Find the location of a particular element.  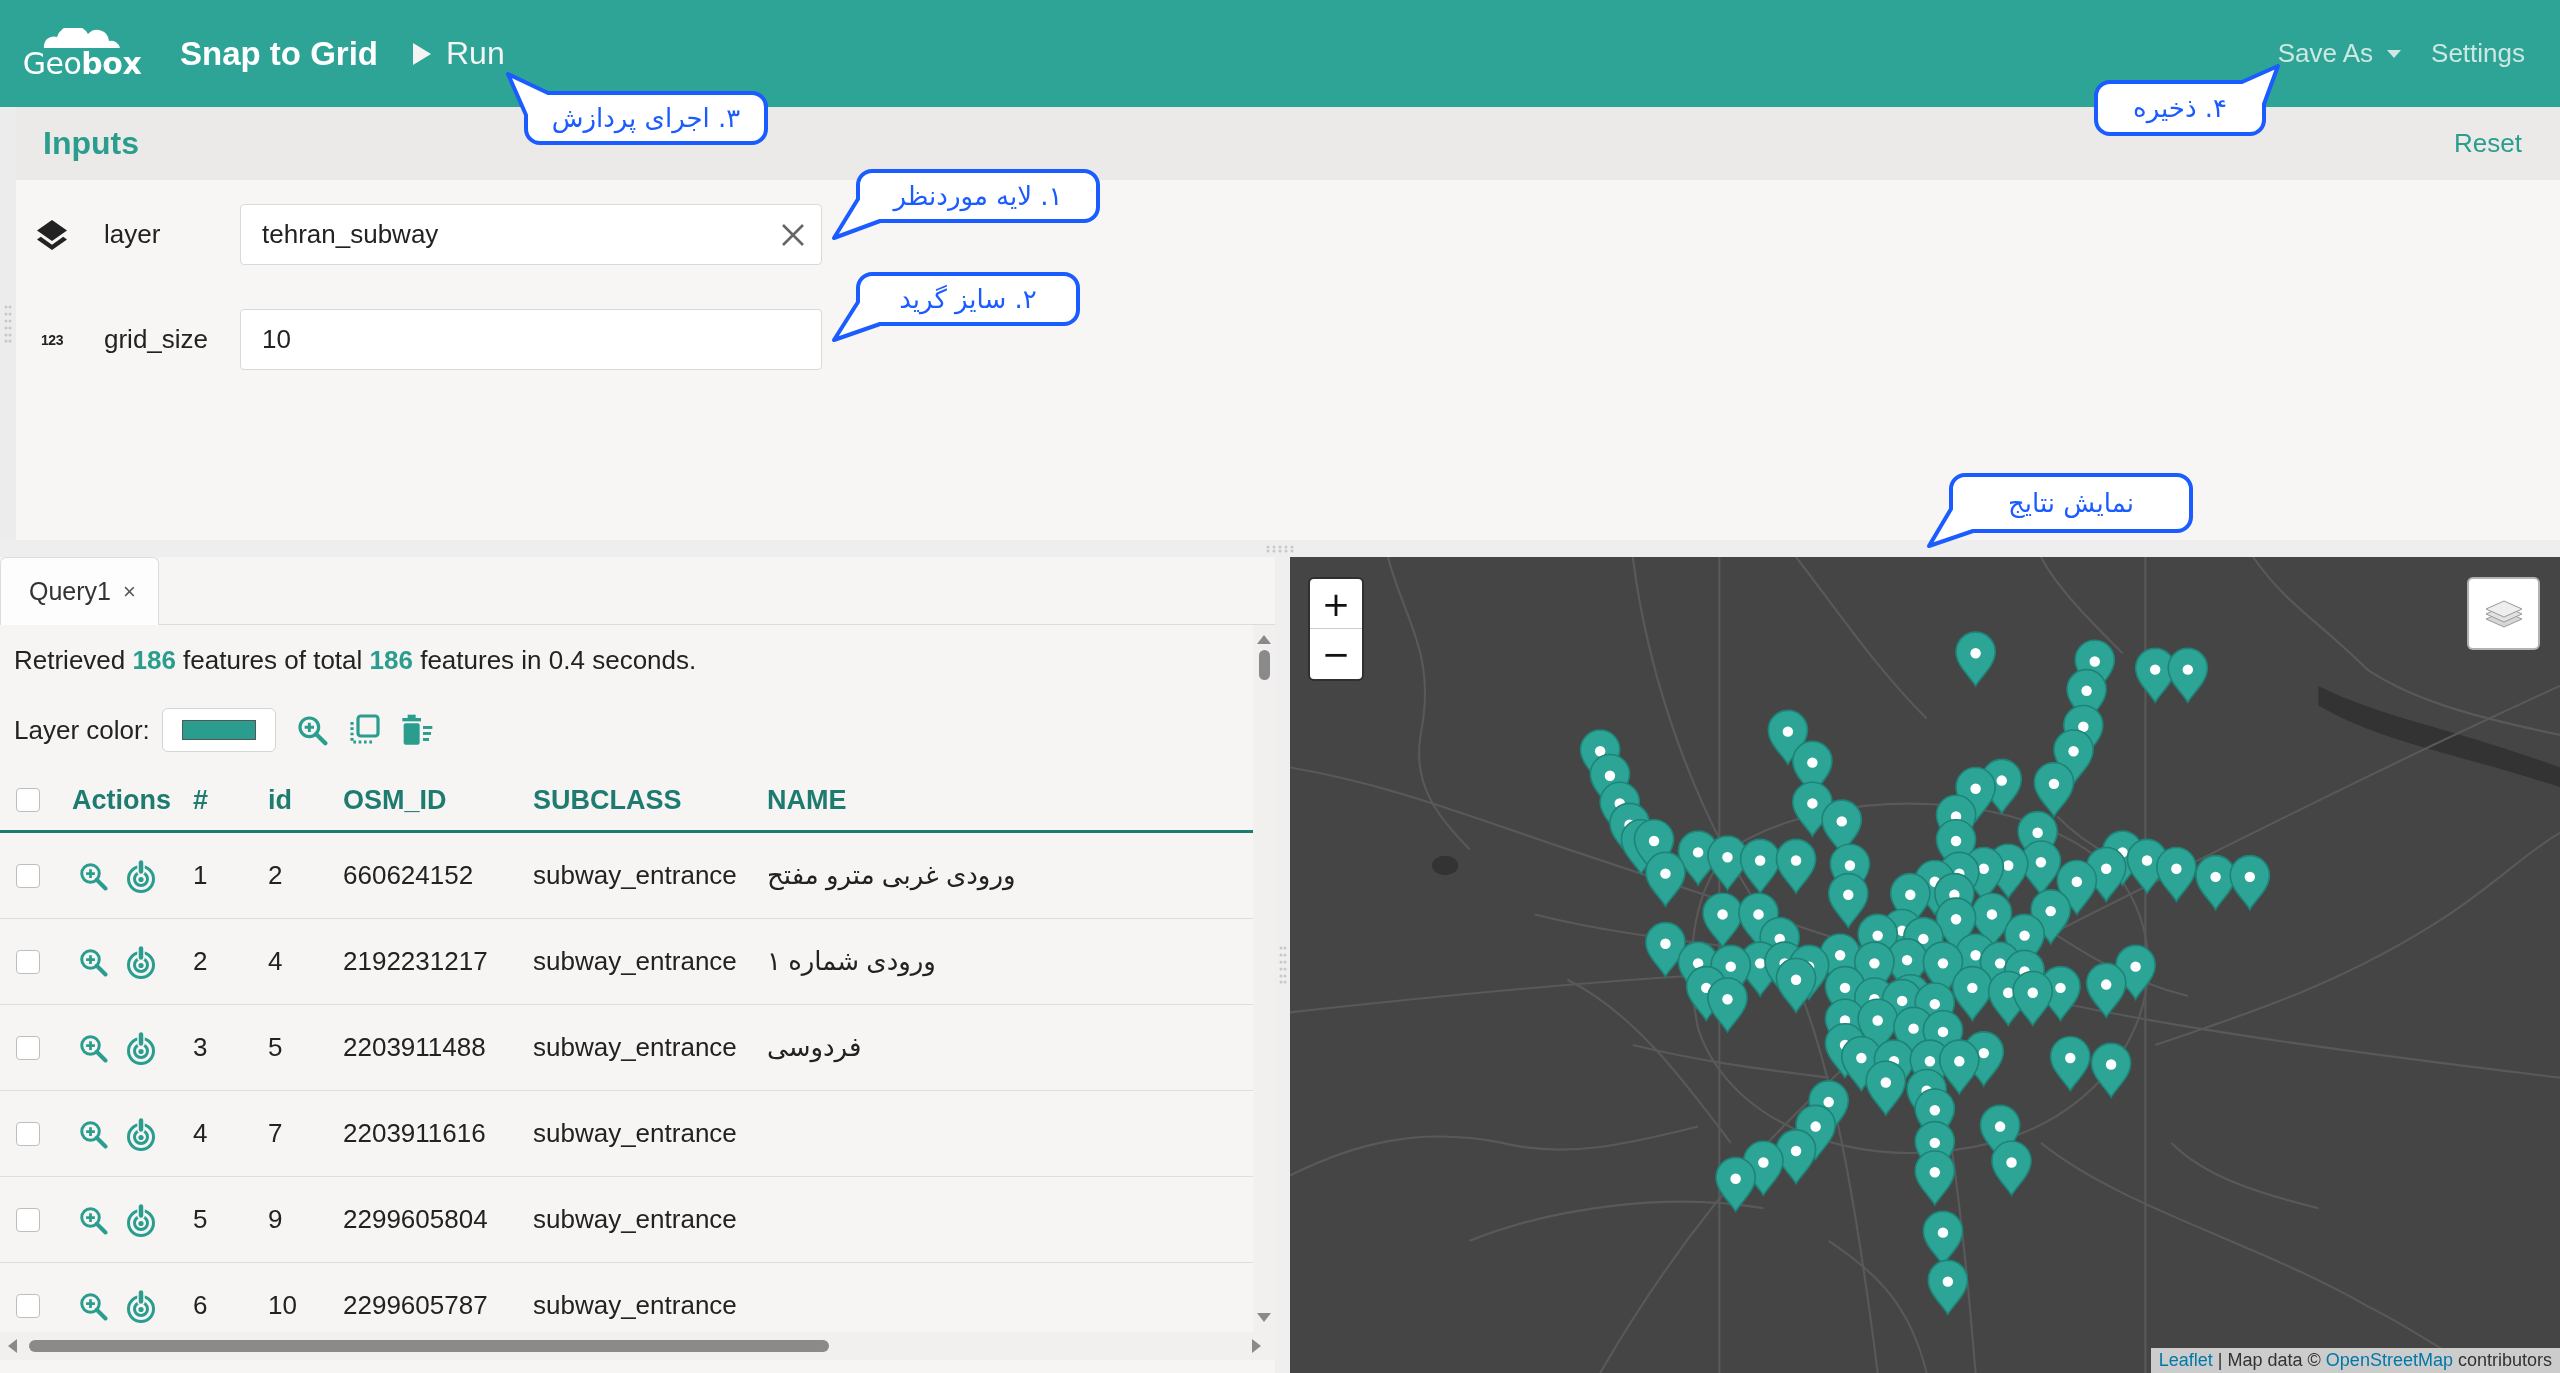

table-cell: 10 is located at coordinates (282, 1305).